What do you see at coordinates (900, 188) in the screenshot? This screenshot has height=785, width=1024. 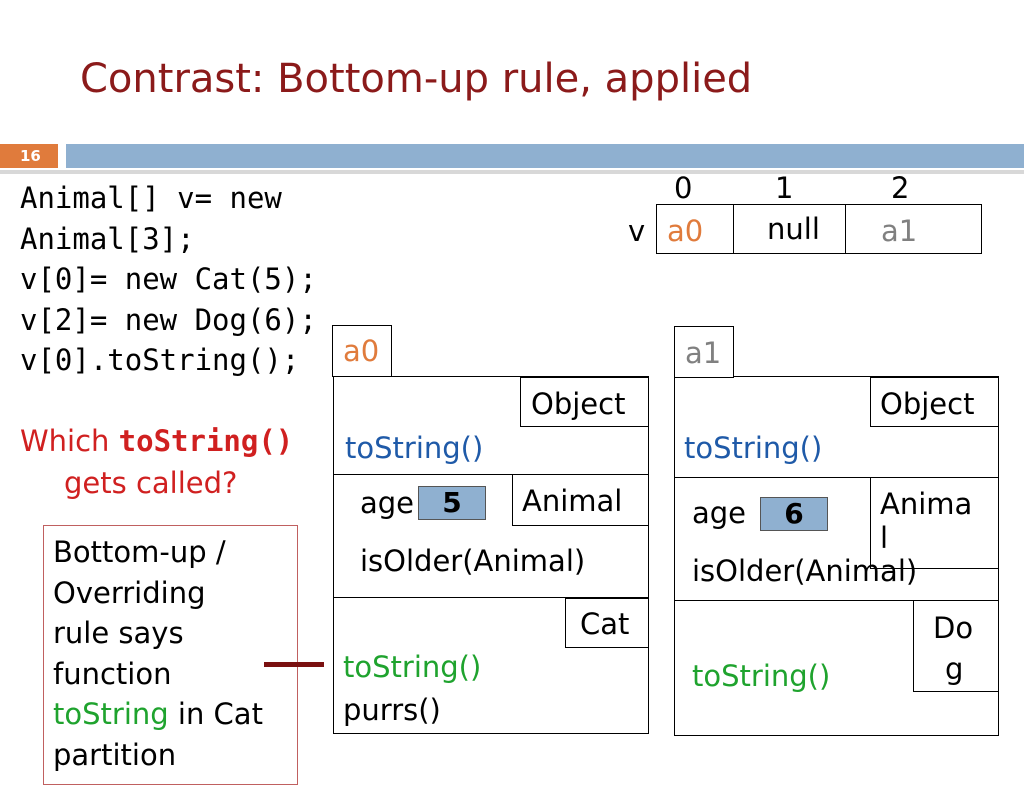 I see `array-index: 2` at bounding box center [900, 188].